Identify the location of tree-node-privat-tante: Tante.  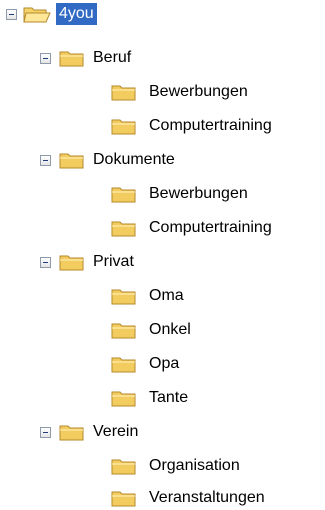
(168, 398).